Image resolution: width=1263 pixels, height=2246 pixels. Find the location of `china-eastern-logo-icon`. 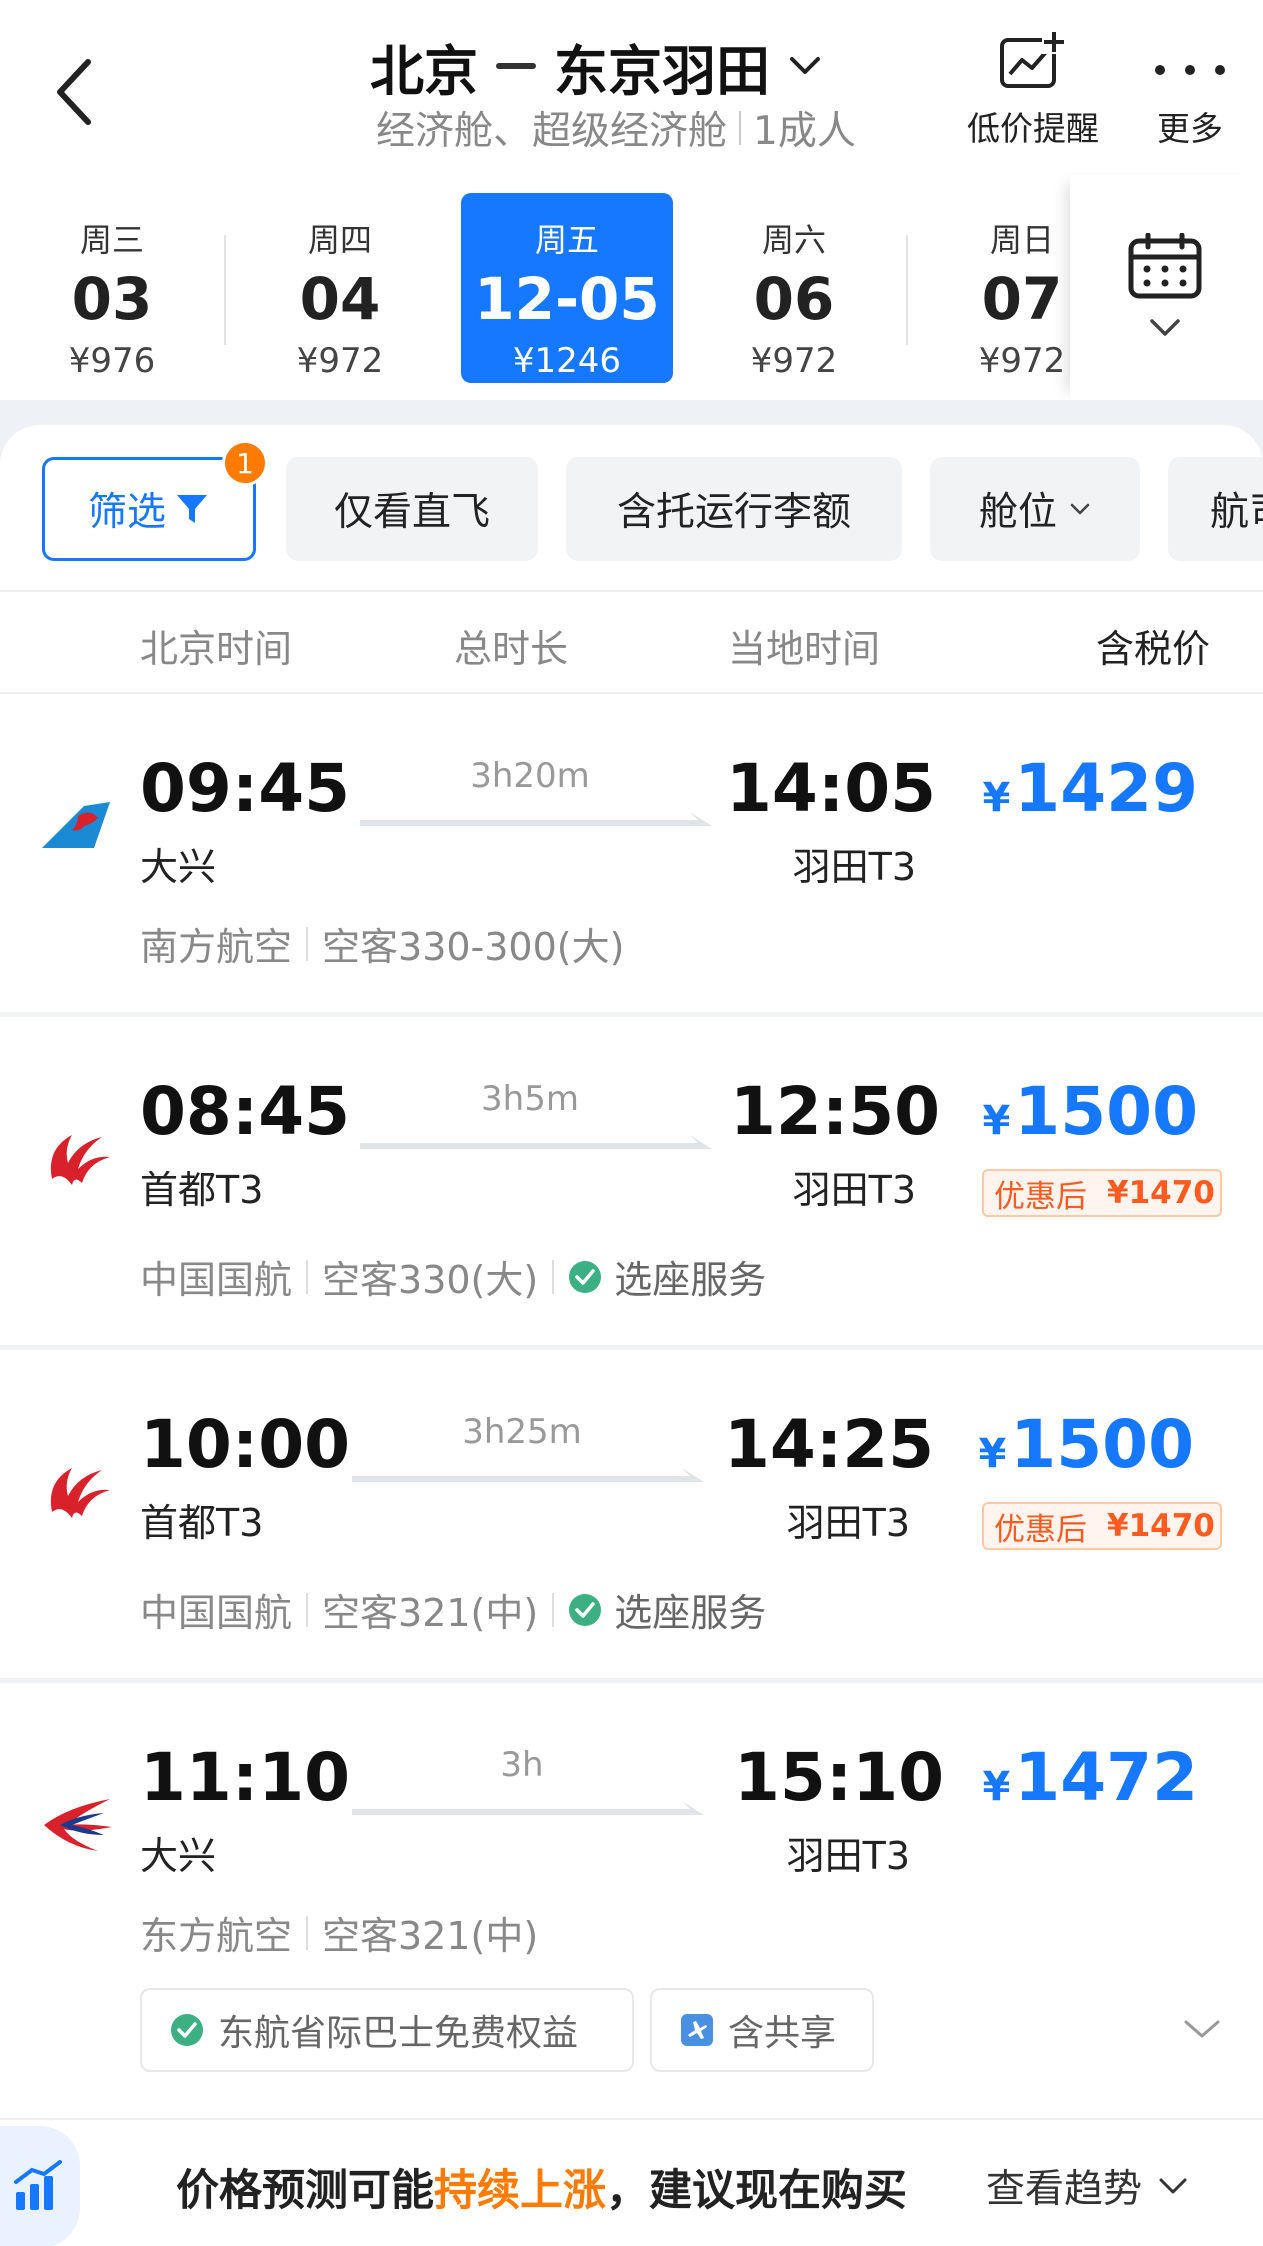

china-eastern-logo-icon is located at coordinates (78, 1825).